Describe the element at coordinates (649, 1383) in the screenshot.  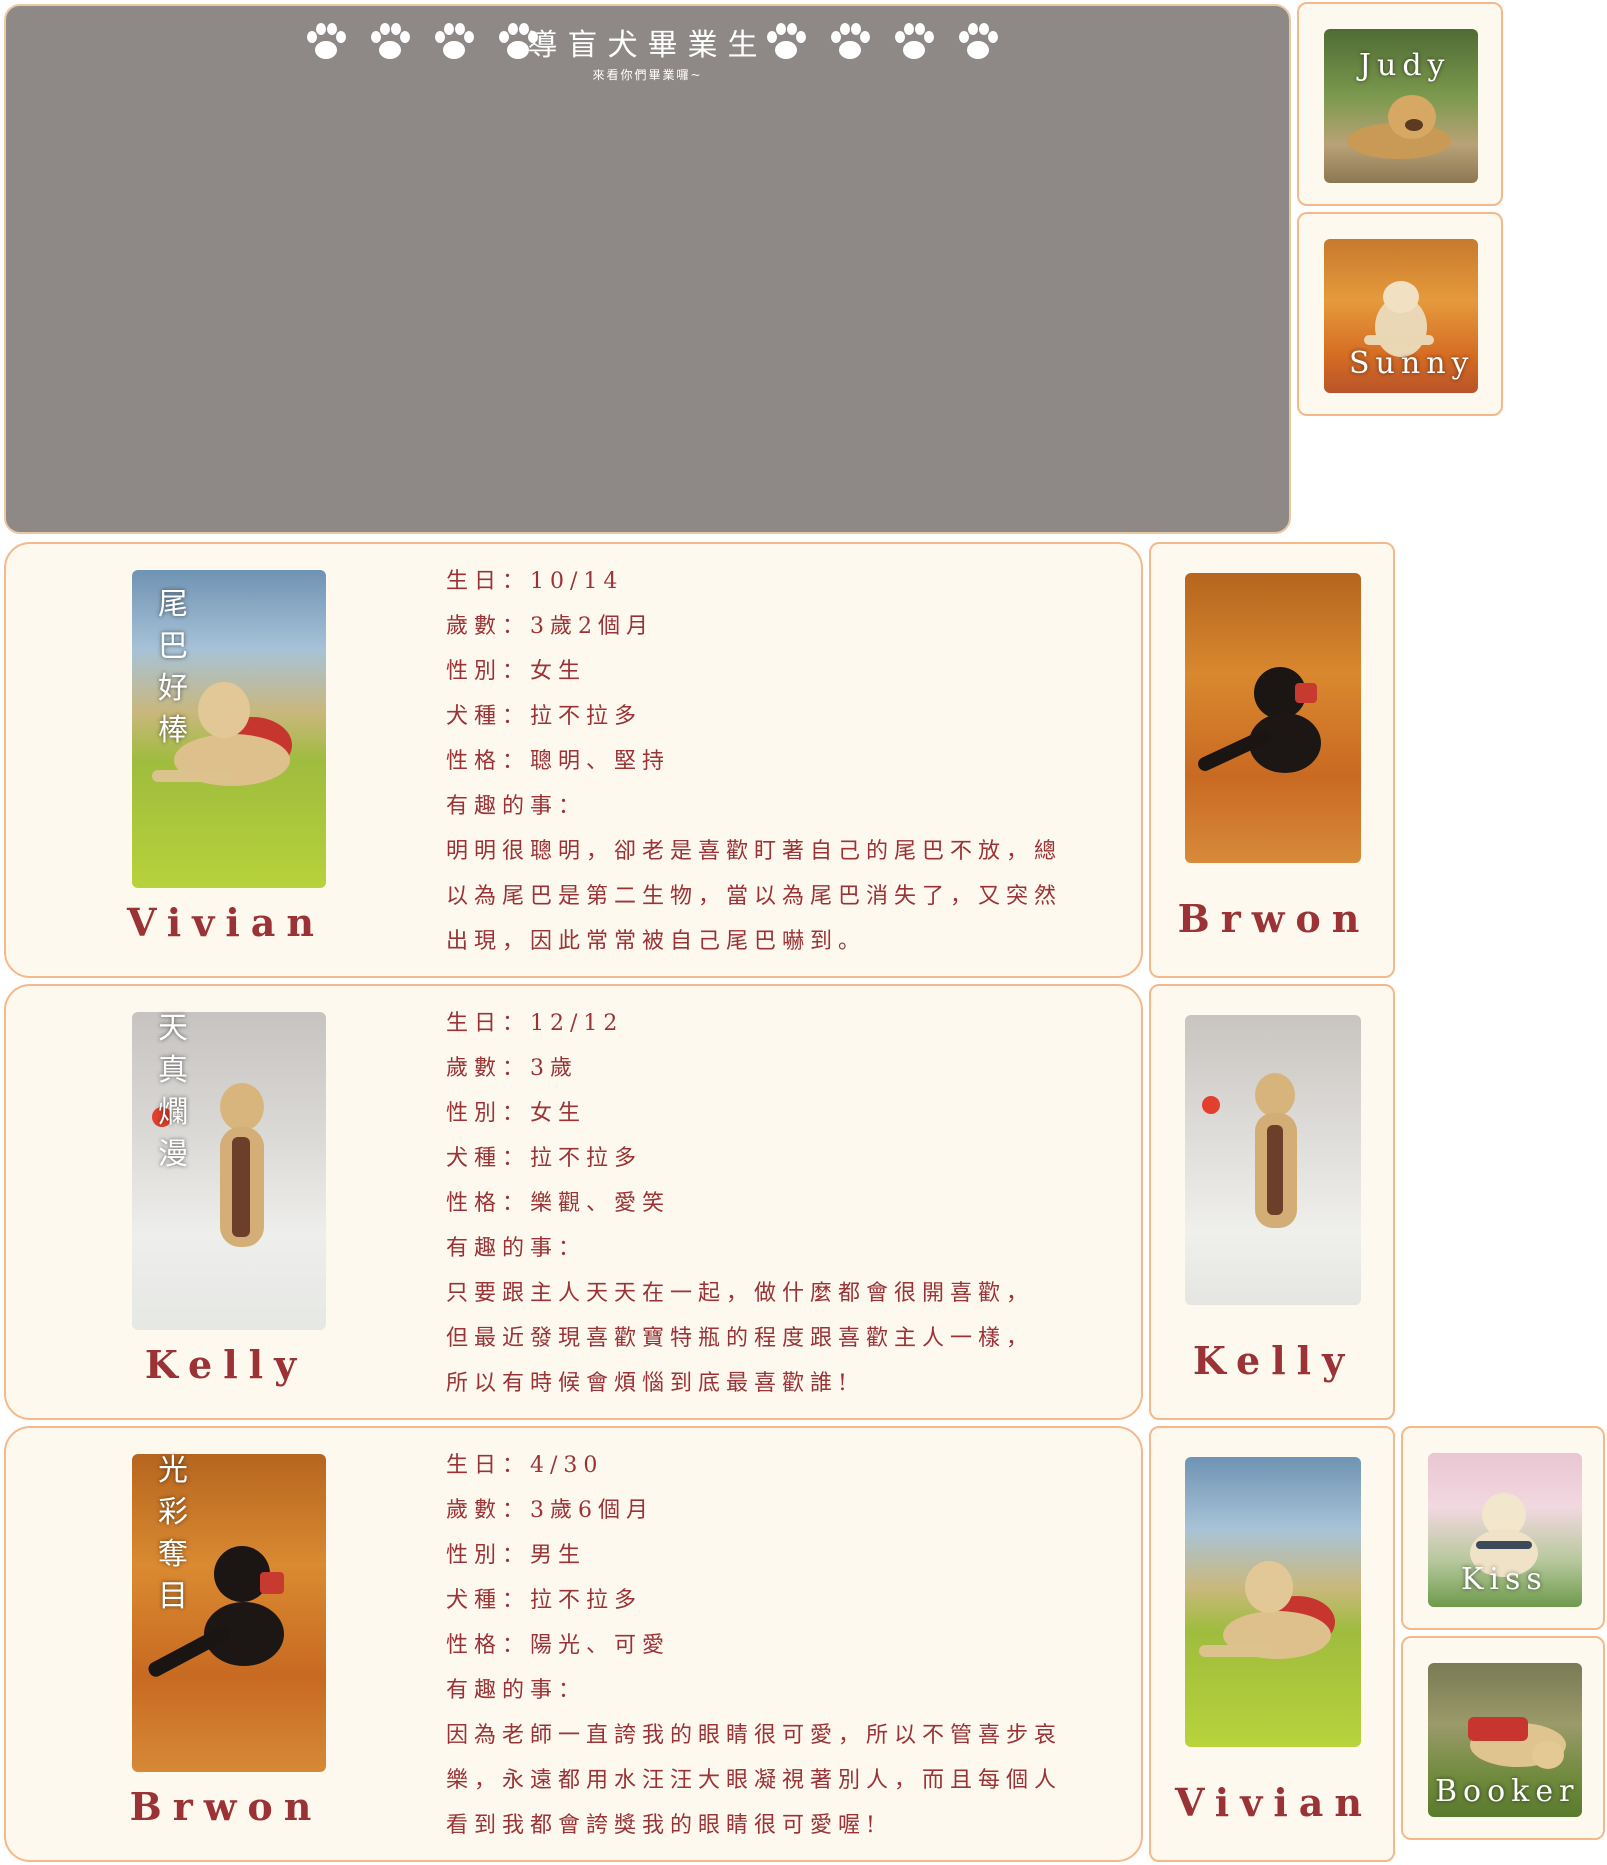
I see `info-line: 所以有時候會煩惱到底最喜歡誰!` at that location.